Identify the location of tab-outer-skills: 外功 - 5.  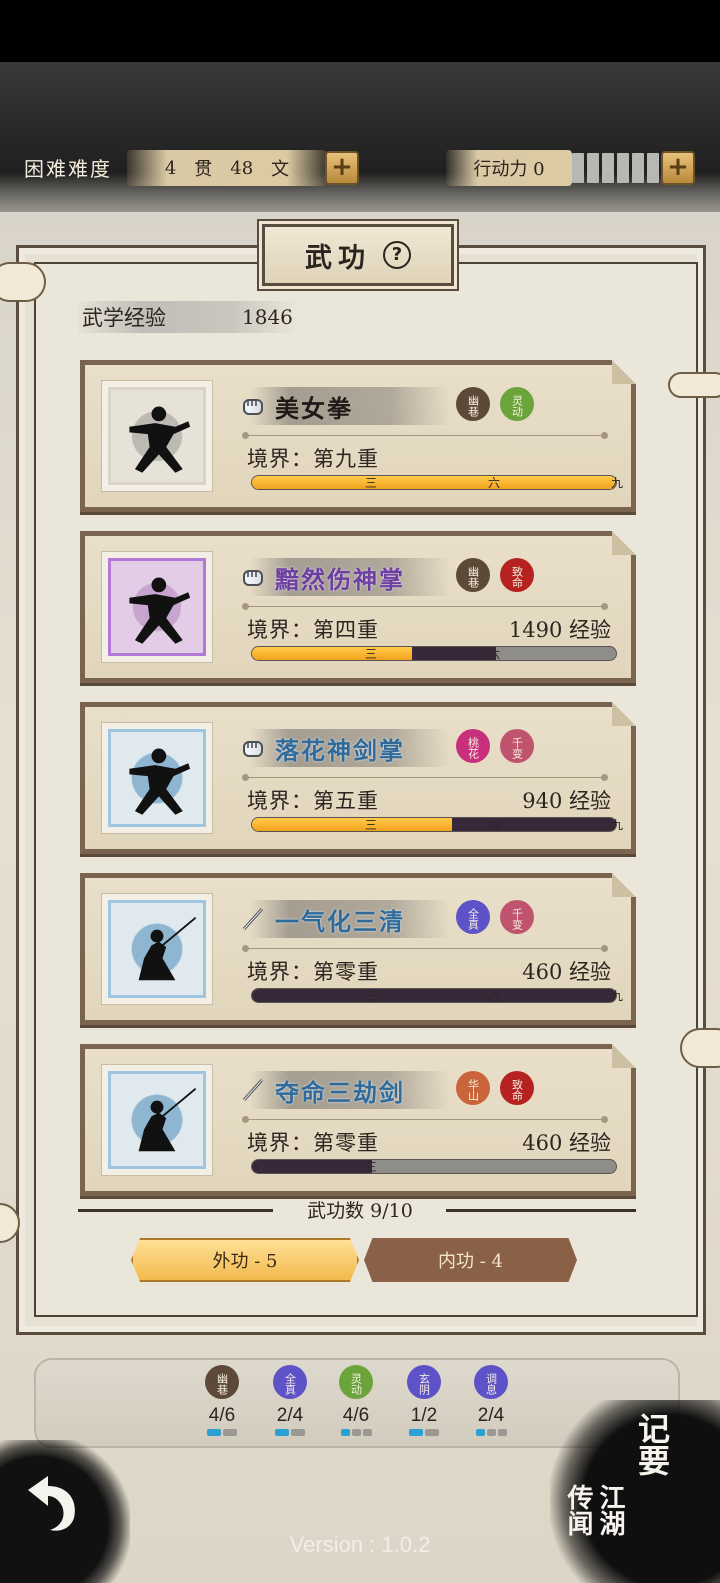
(245, 1260).